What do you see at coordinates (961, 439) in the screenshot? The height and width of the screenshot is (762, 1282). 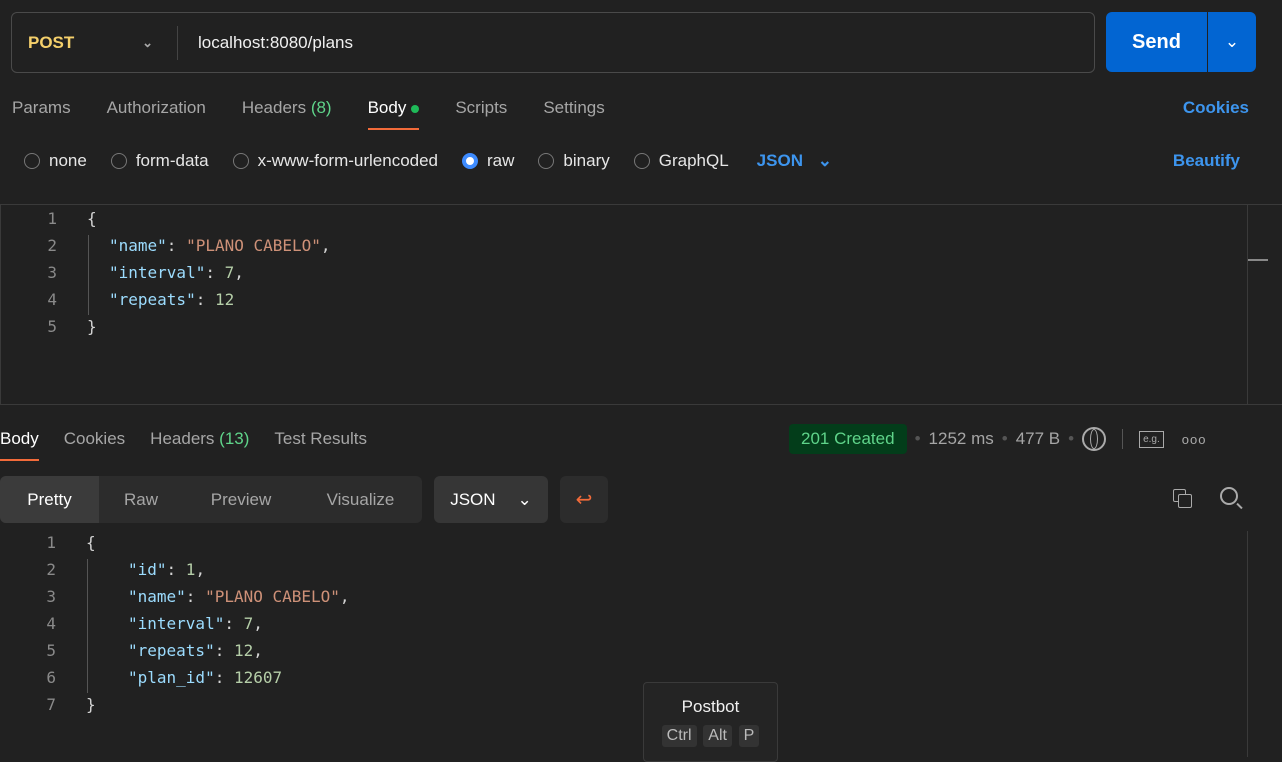 I see `response-time: 1252 ms` at bounding box center [961, 439].